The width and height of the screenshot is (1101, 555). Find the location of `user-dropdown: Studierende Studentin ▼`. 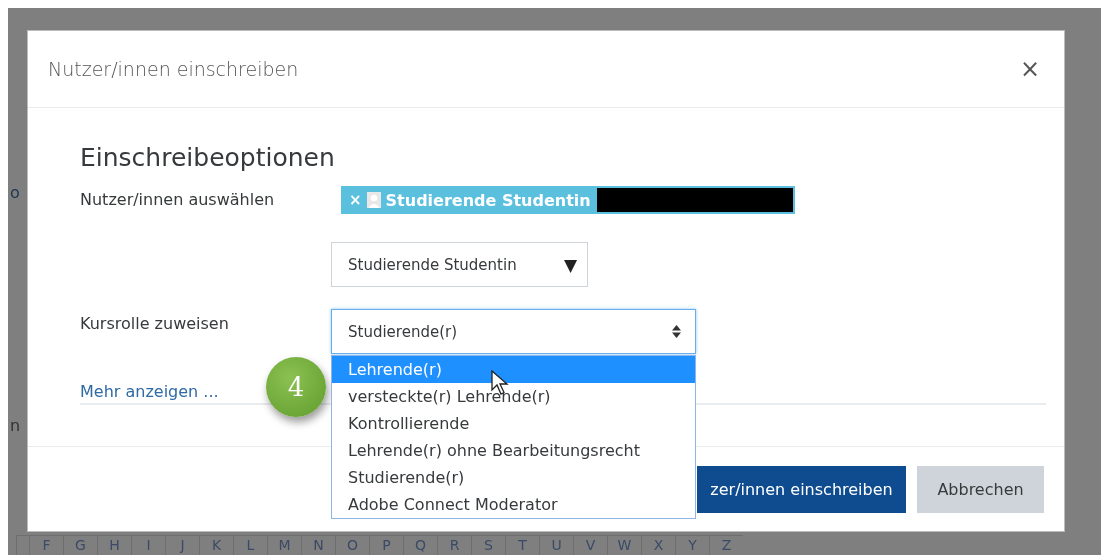

user-dropdown: Studierende Studentin ▼ is located at coordinates (459, 264).